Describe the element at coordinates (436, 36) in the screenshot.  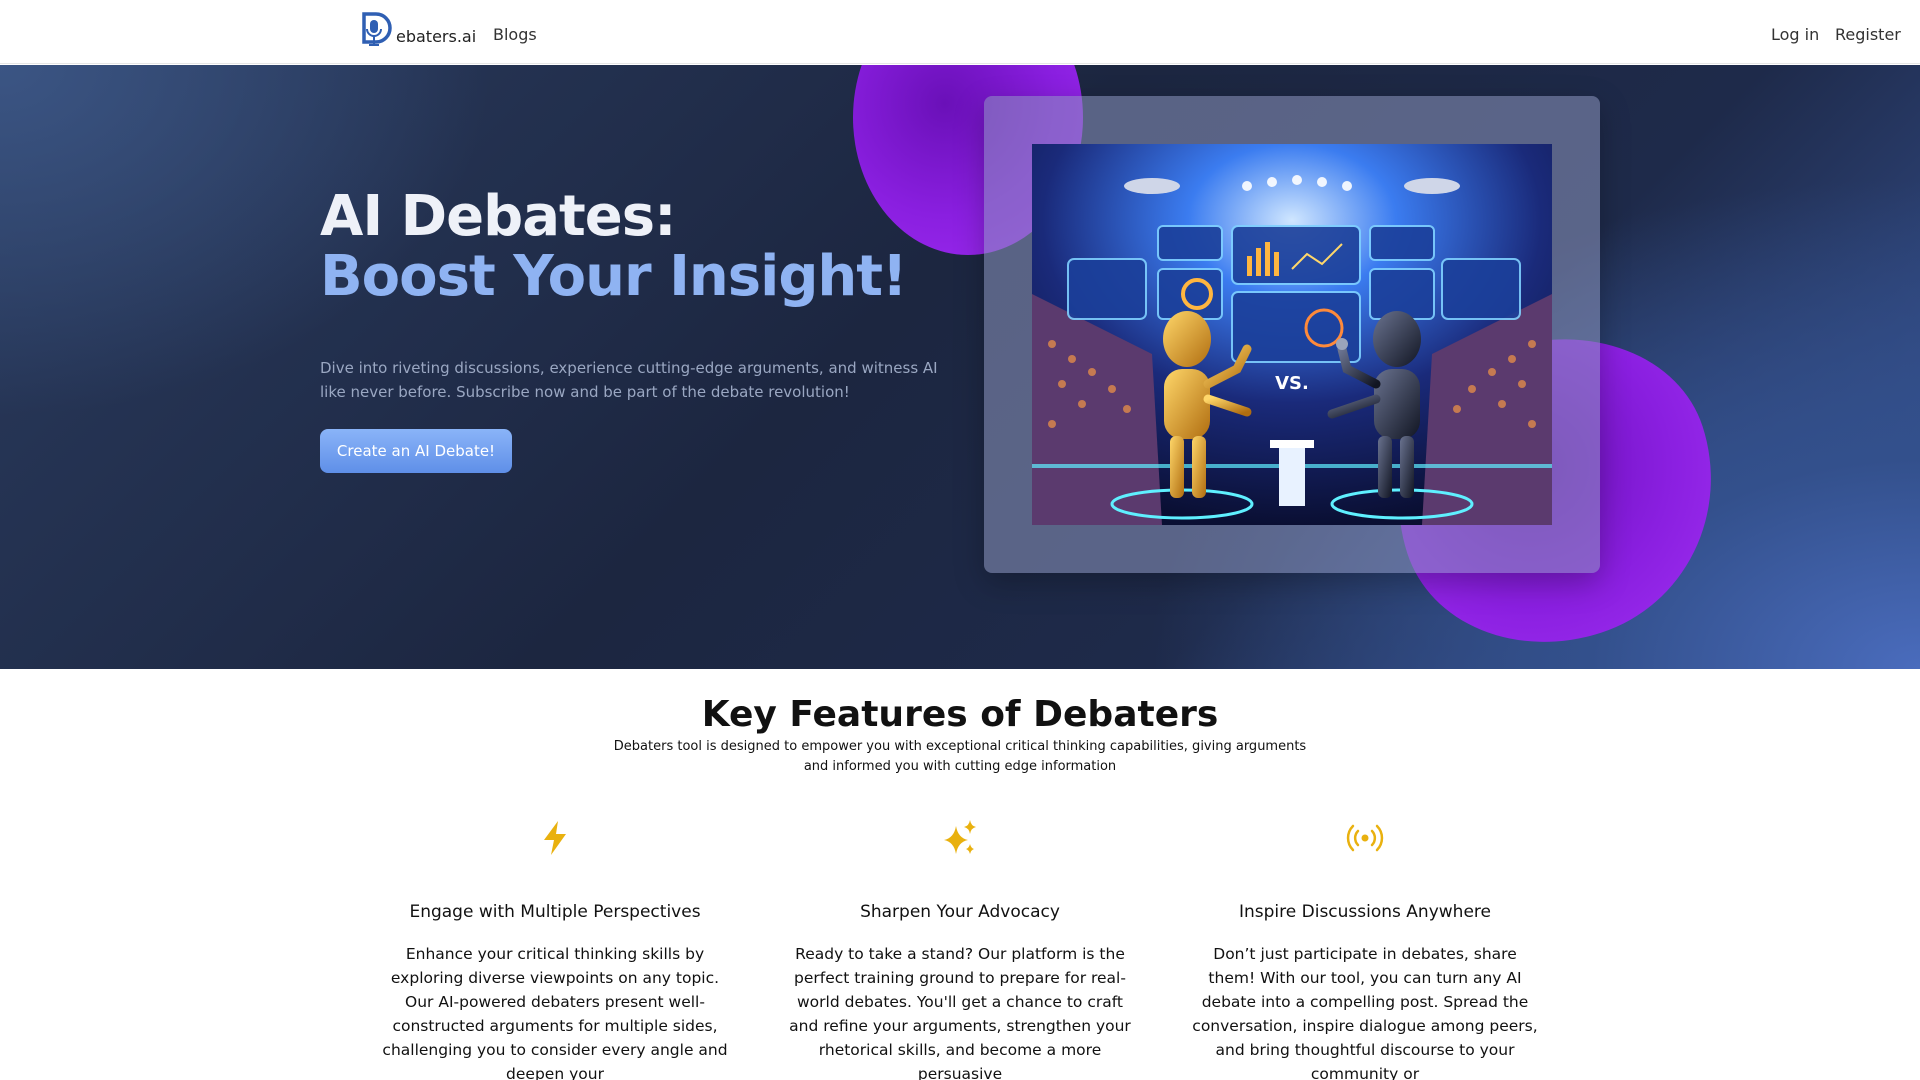
I see `logo-text: ebaters.ai` at that location.